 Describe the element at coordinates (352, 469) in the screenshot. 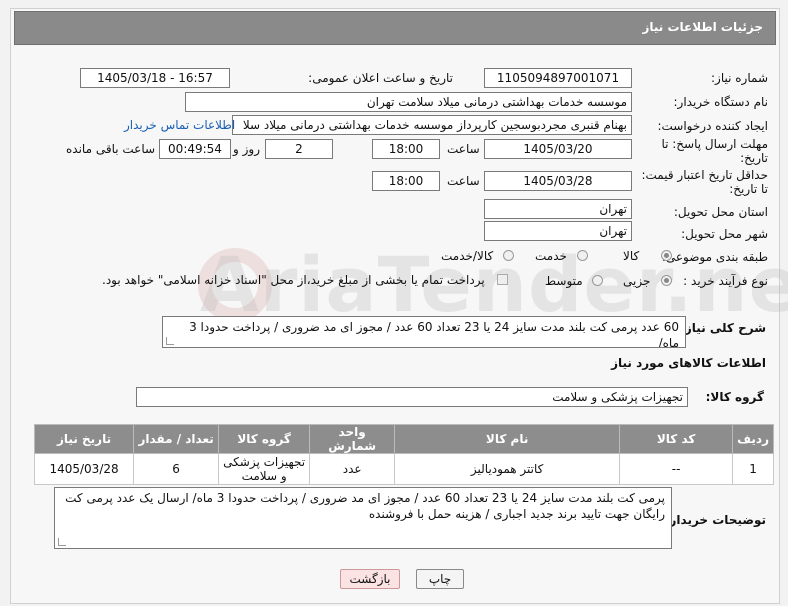

I see `cell-unit: عدد` at that location.